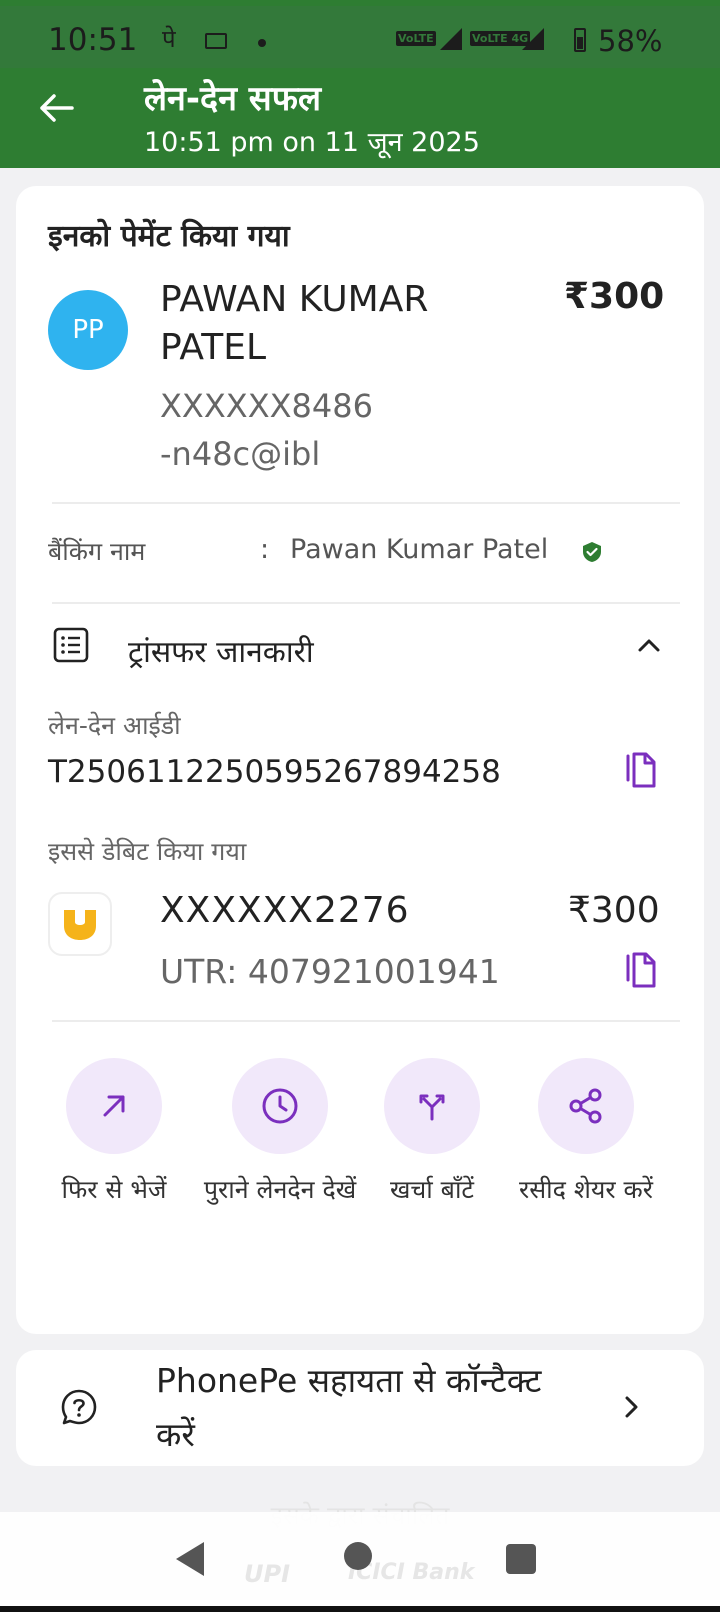 The image size is (720, 1612). Describe the element at coordinates (285, 910) in the screenshot. I see `debit-account-number: XXXXXX2276` at that location.